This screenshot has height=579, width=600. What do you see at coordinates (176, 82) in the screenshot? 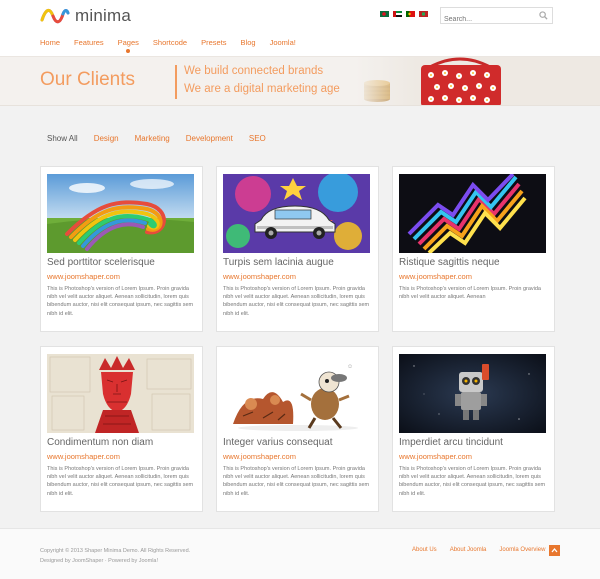
I see `banner-divider` at bounding box center [176, 82].